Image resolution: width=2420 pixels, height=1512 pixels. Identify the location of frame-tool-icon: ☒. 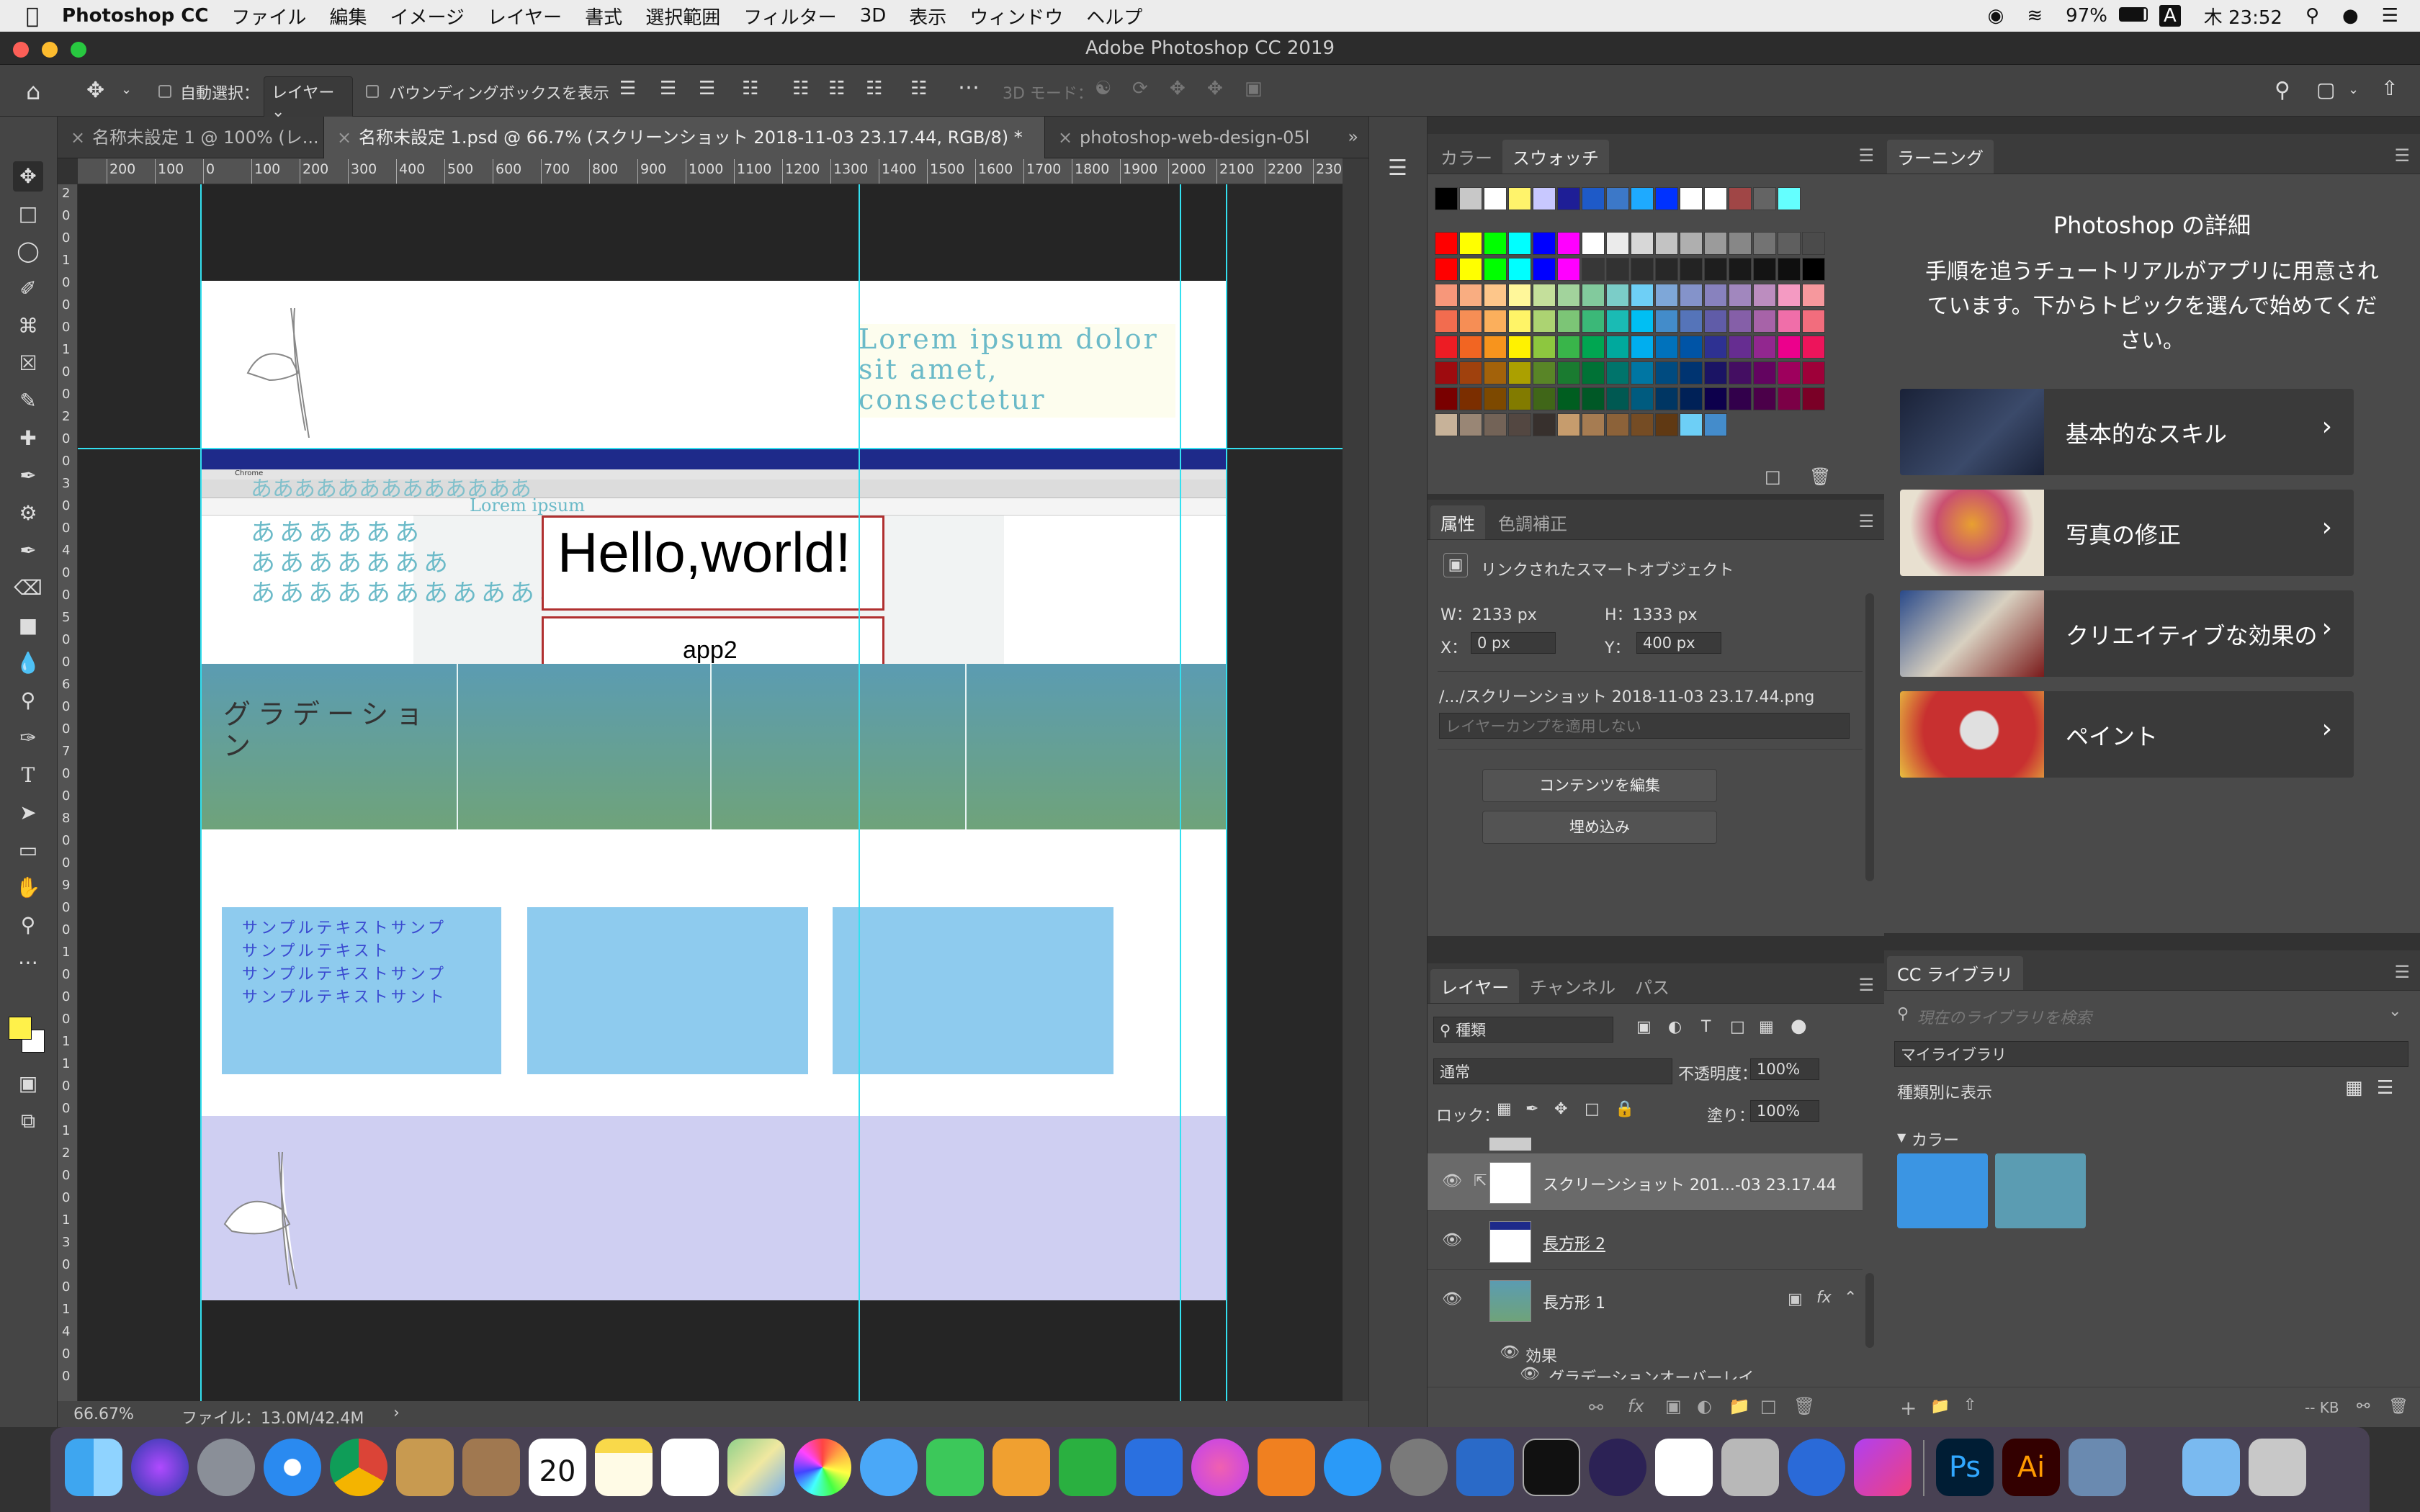
(28, 363).